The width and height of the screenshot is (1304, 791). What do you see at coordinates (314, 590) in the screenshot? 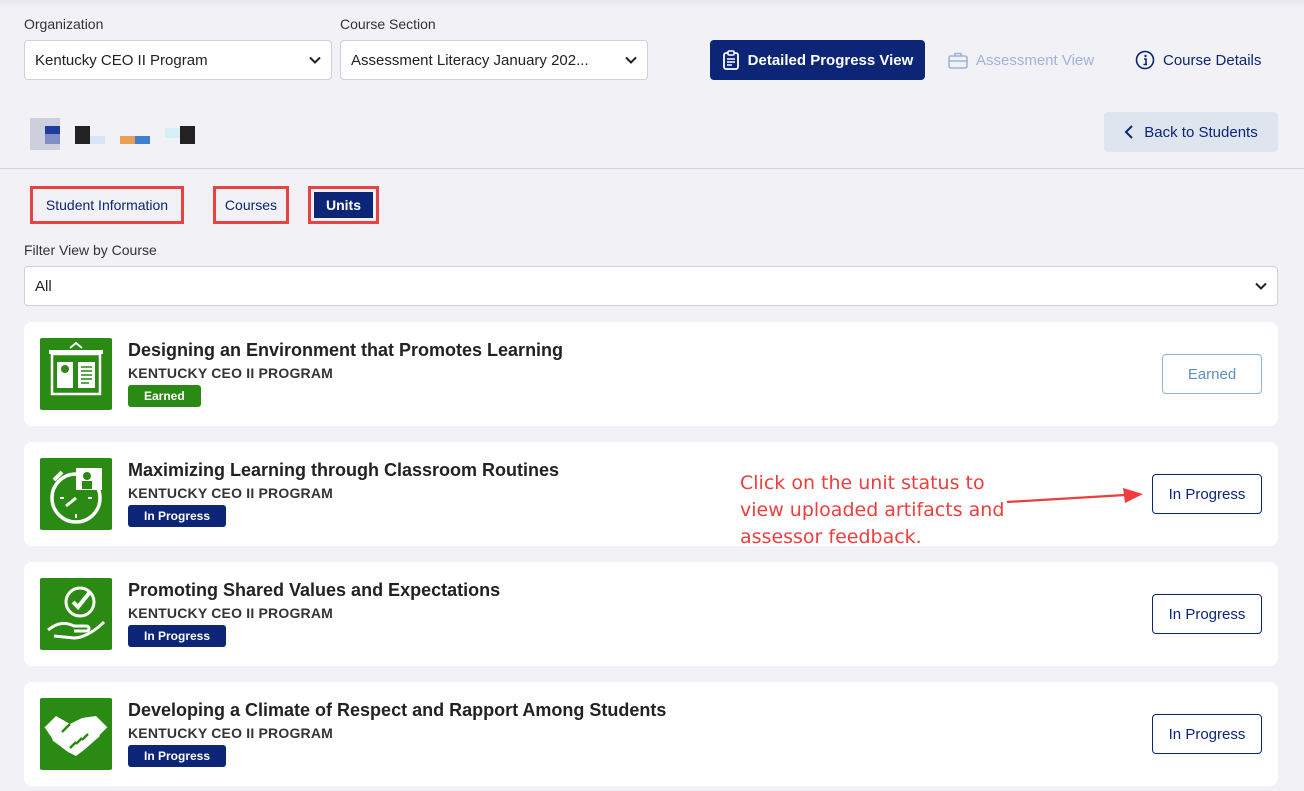
I see `unit-title: Promoting Shared Values and Expectations` at bounding box center [314, 590].